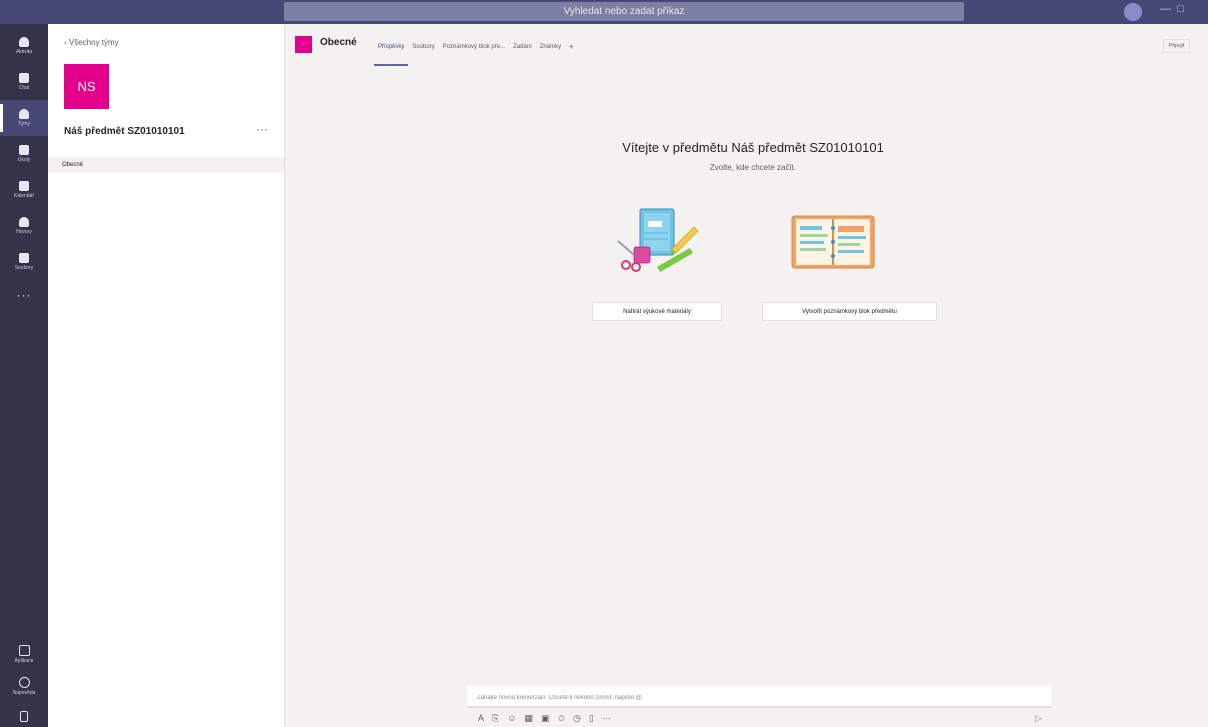 This screenshot has height=727, width=1208. What do you see at coordinates (753, 167) in the screenshot?
I see `welcome-subtitle: Zvolte, kde chcete začít.` at bounding box center [753, 167].